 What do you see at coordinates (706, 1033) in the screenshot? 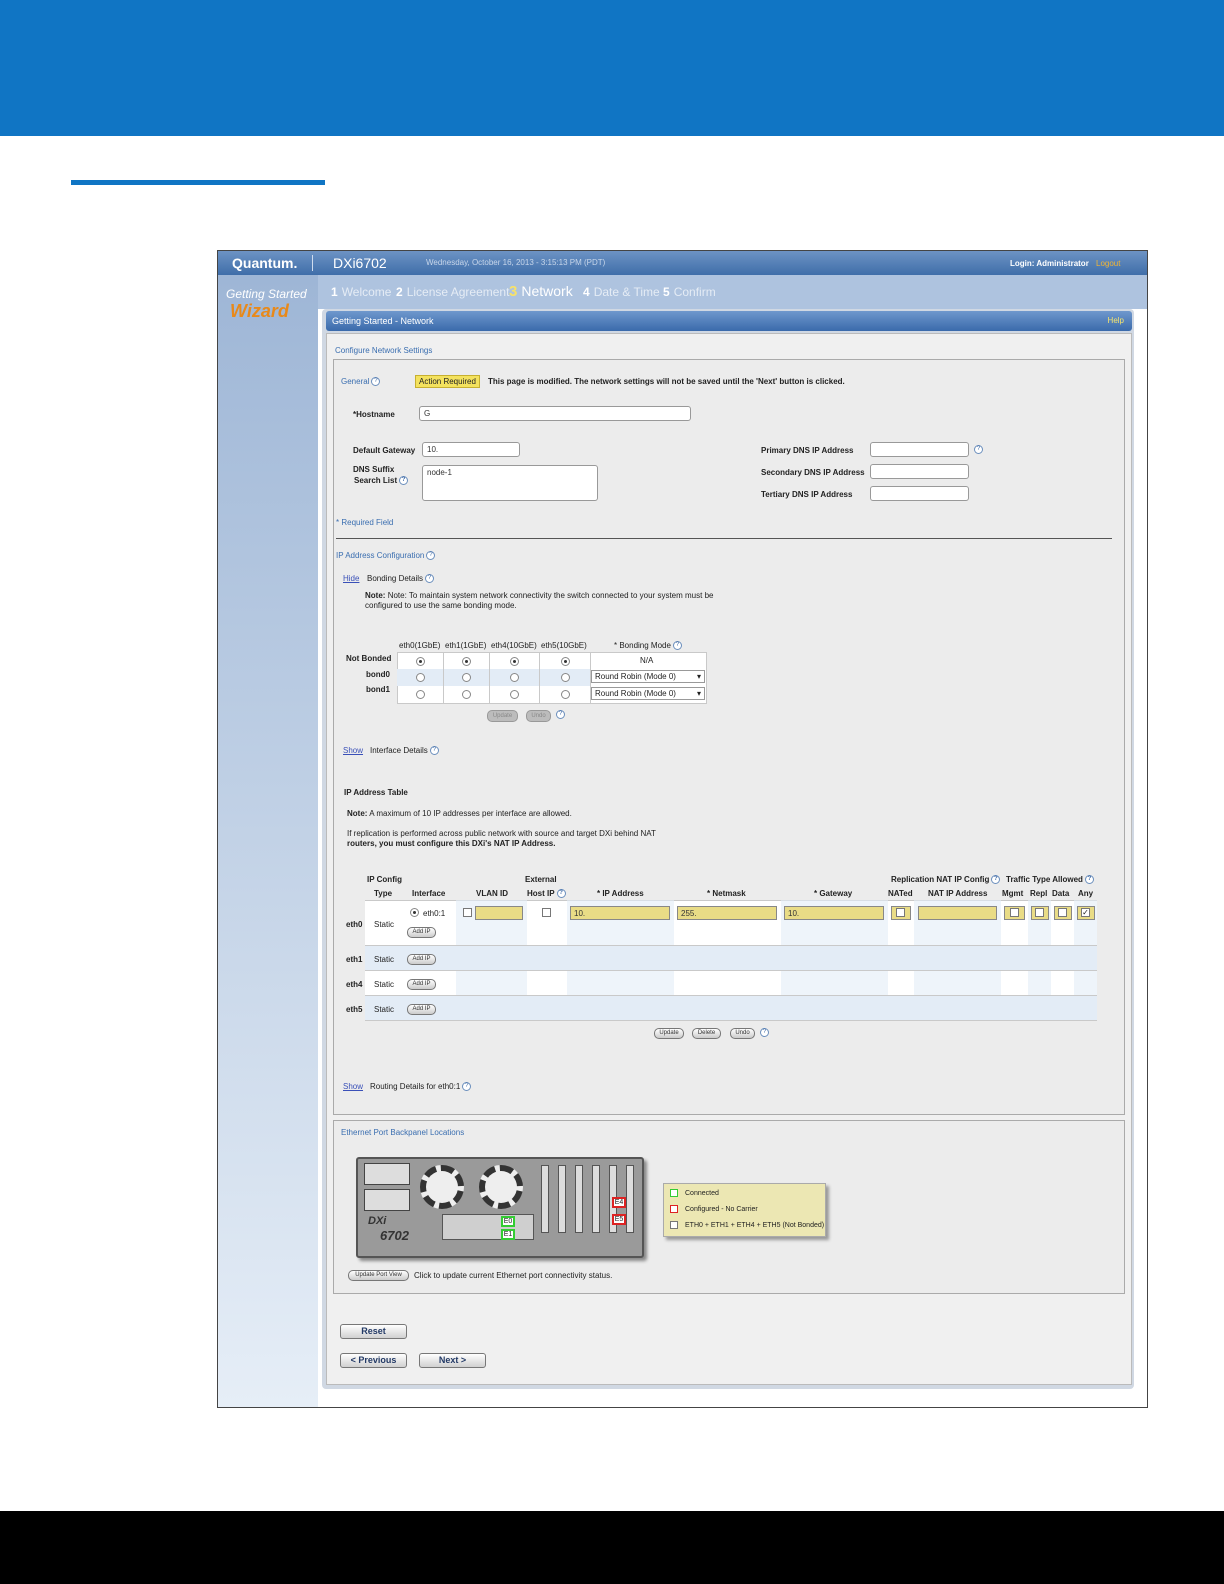
I see `ip-delete-button: Delete` at bounding box center [706, 1033].